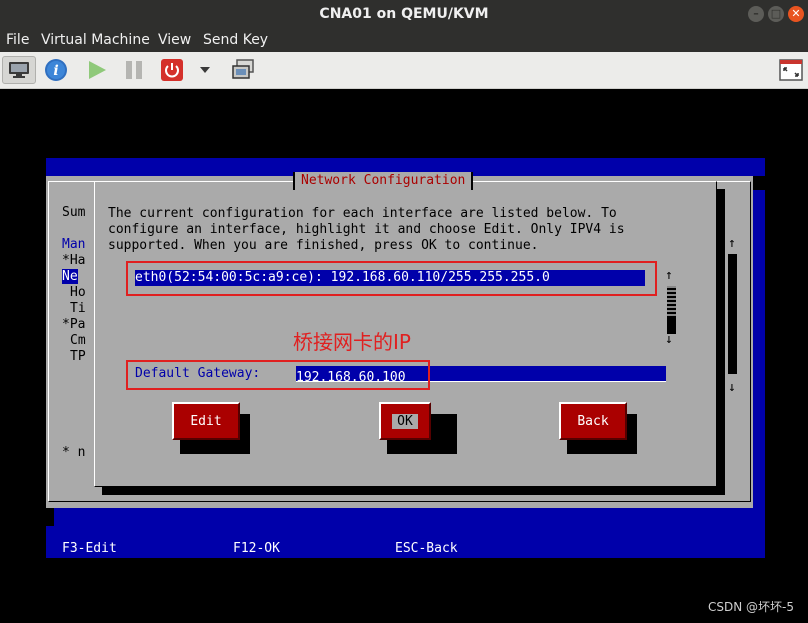 This screenshot has height=623, width=808. I want to click on window-titlebar: CNA01 on QEMU/KVM – □ ✕, so click(404, 14).